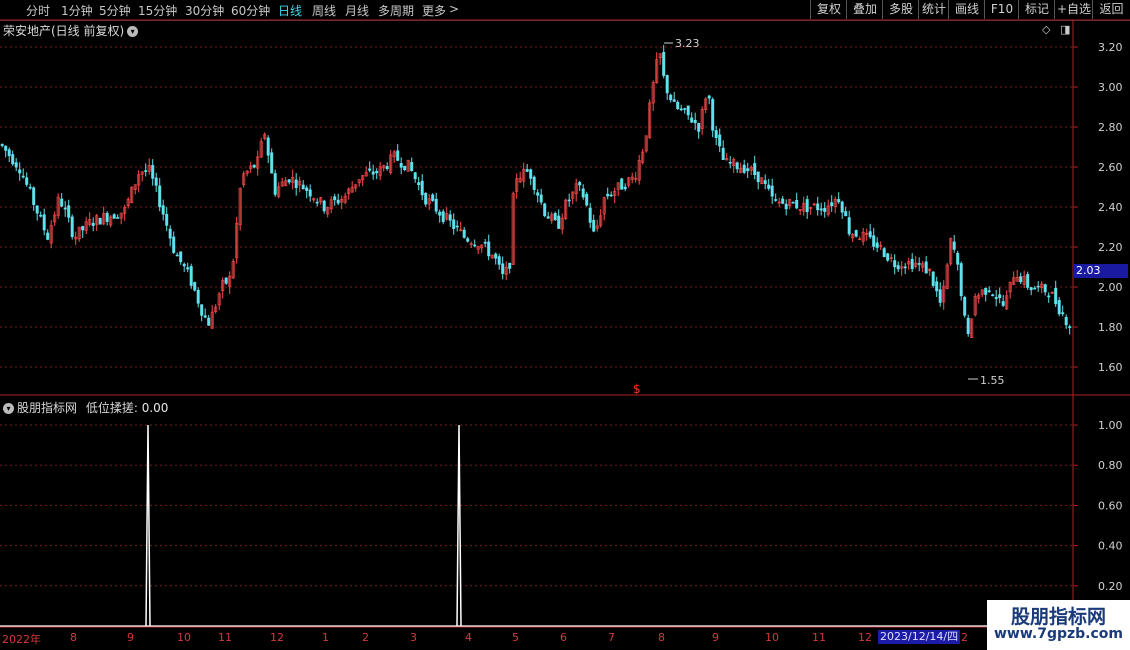 Image resolution: width=1130 pixels, height=650 pixels. I want to click on watermark-name: 股朋指标网, so click(1058, 617).